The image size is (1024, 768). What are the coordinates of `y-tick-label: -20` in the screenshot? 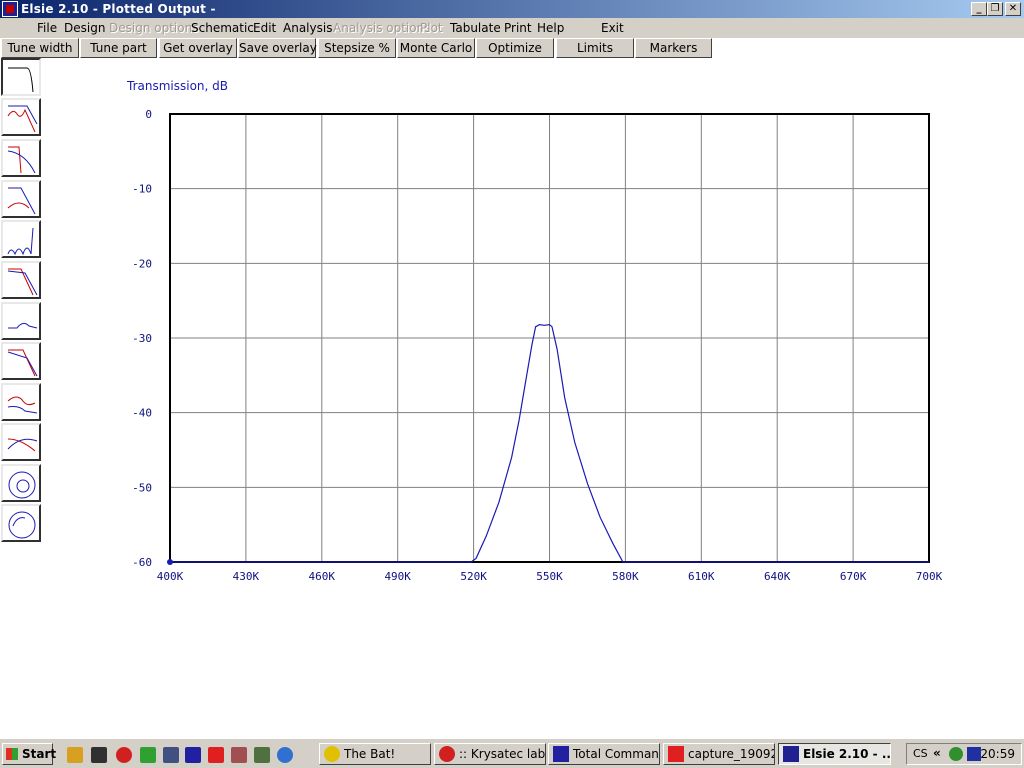 It's located at (142, 263).